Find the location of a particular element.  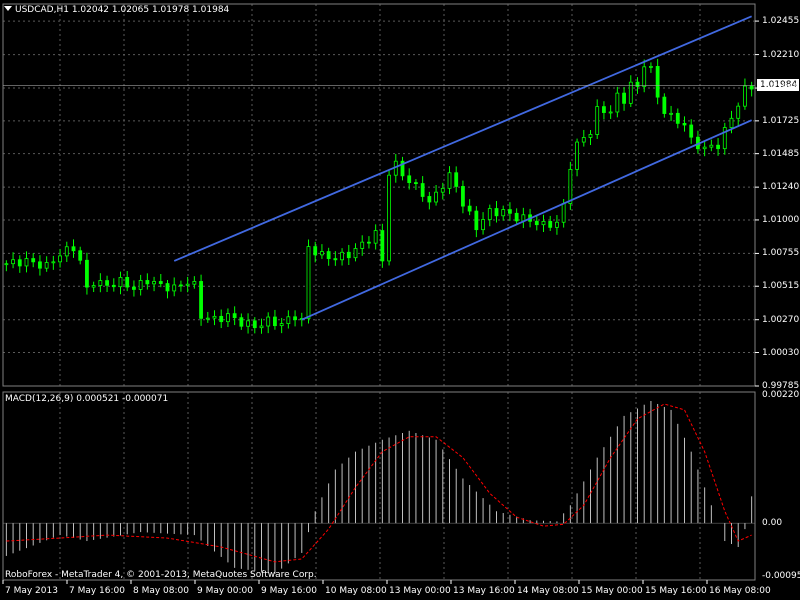

macd-tick-label: 0.002201 is located at coordinates (781, 395).